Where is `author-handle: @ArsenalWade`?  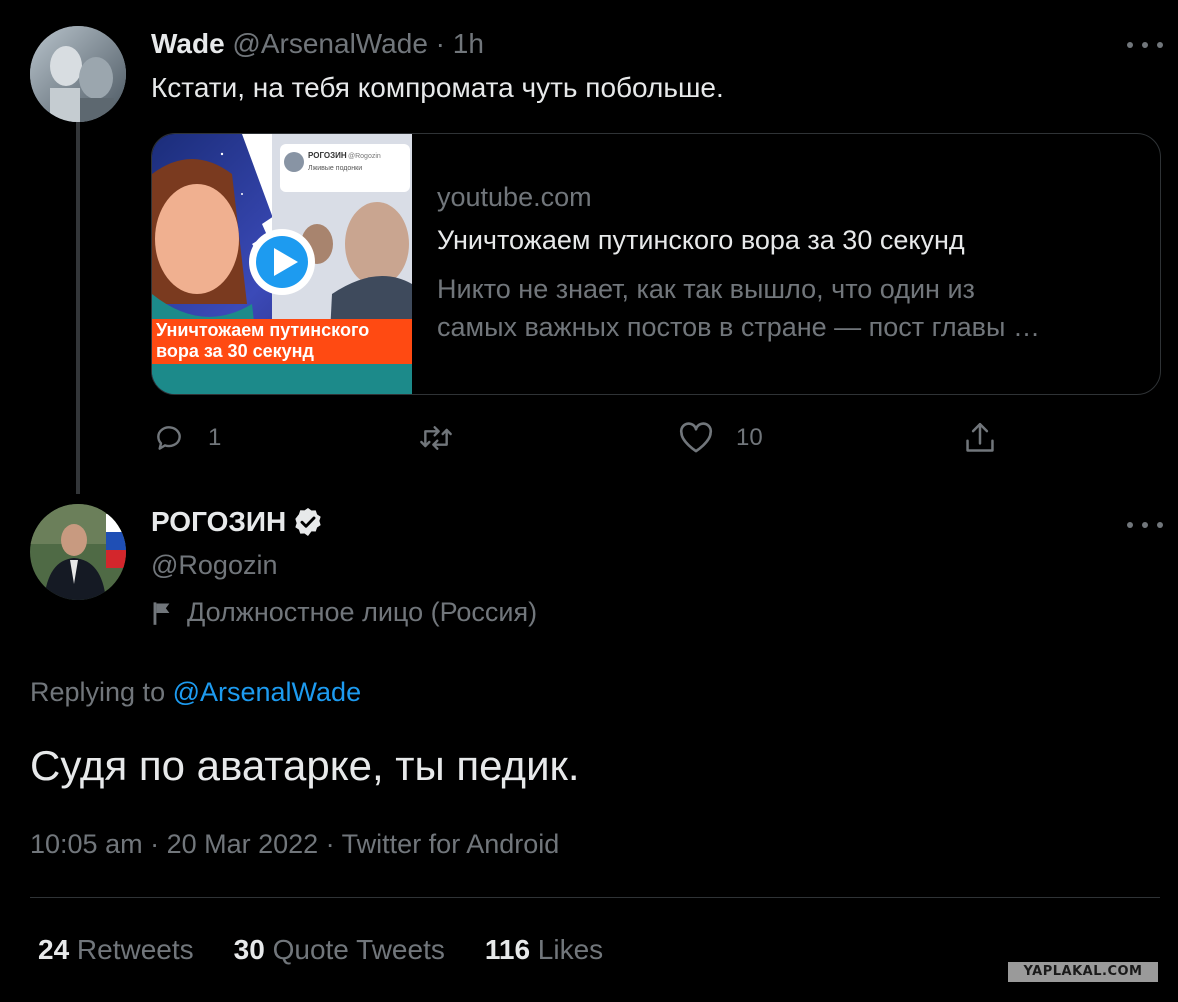 author-handle: @ArsenalWade is located at coordinates (329, 43).